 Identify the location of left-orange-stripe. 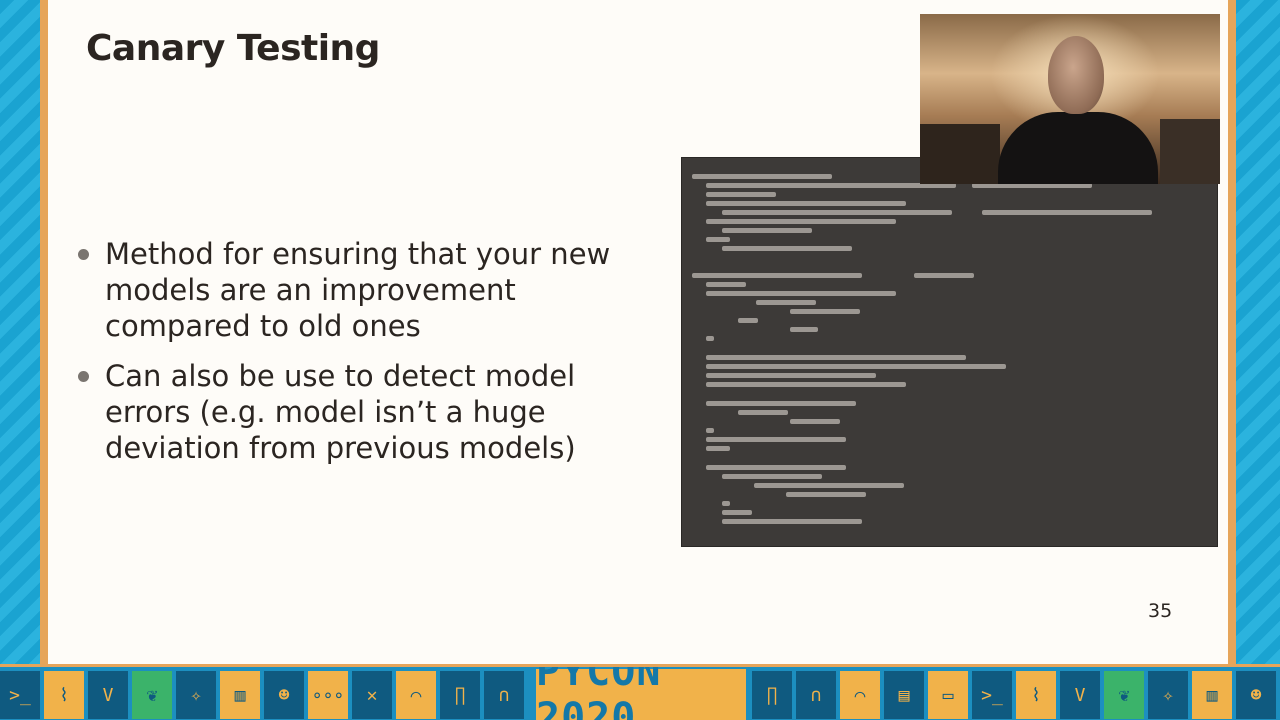
(44, 332).